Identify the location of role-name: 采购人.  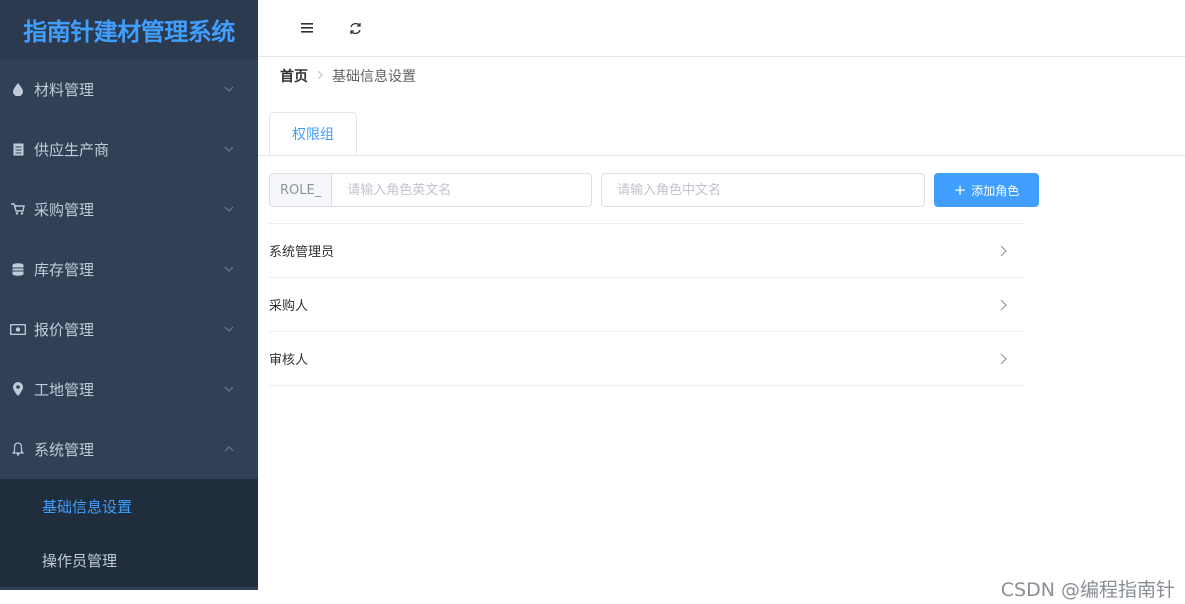
(289, 306).